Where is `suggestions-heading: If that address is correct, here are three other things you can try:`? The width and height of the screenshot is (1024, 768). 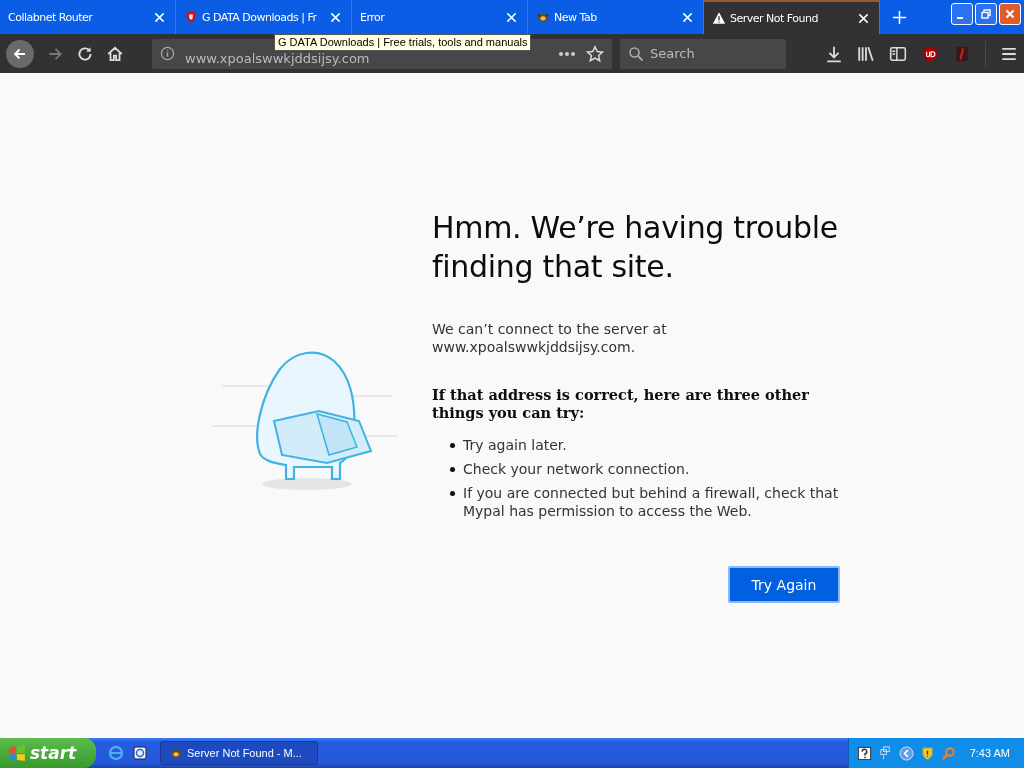
suggestions-heading: If that address is correct, here are three other things you can try: is located at coordinates (621, 404).